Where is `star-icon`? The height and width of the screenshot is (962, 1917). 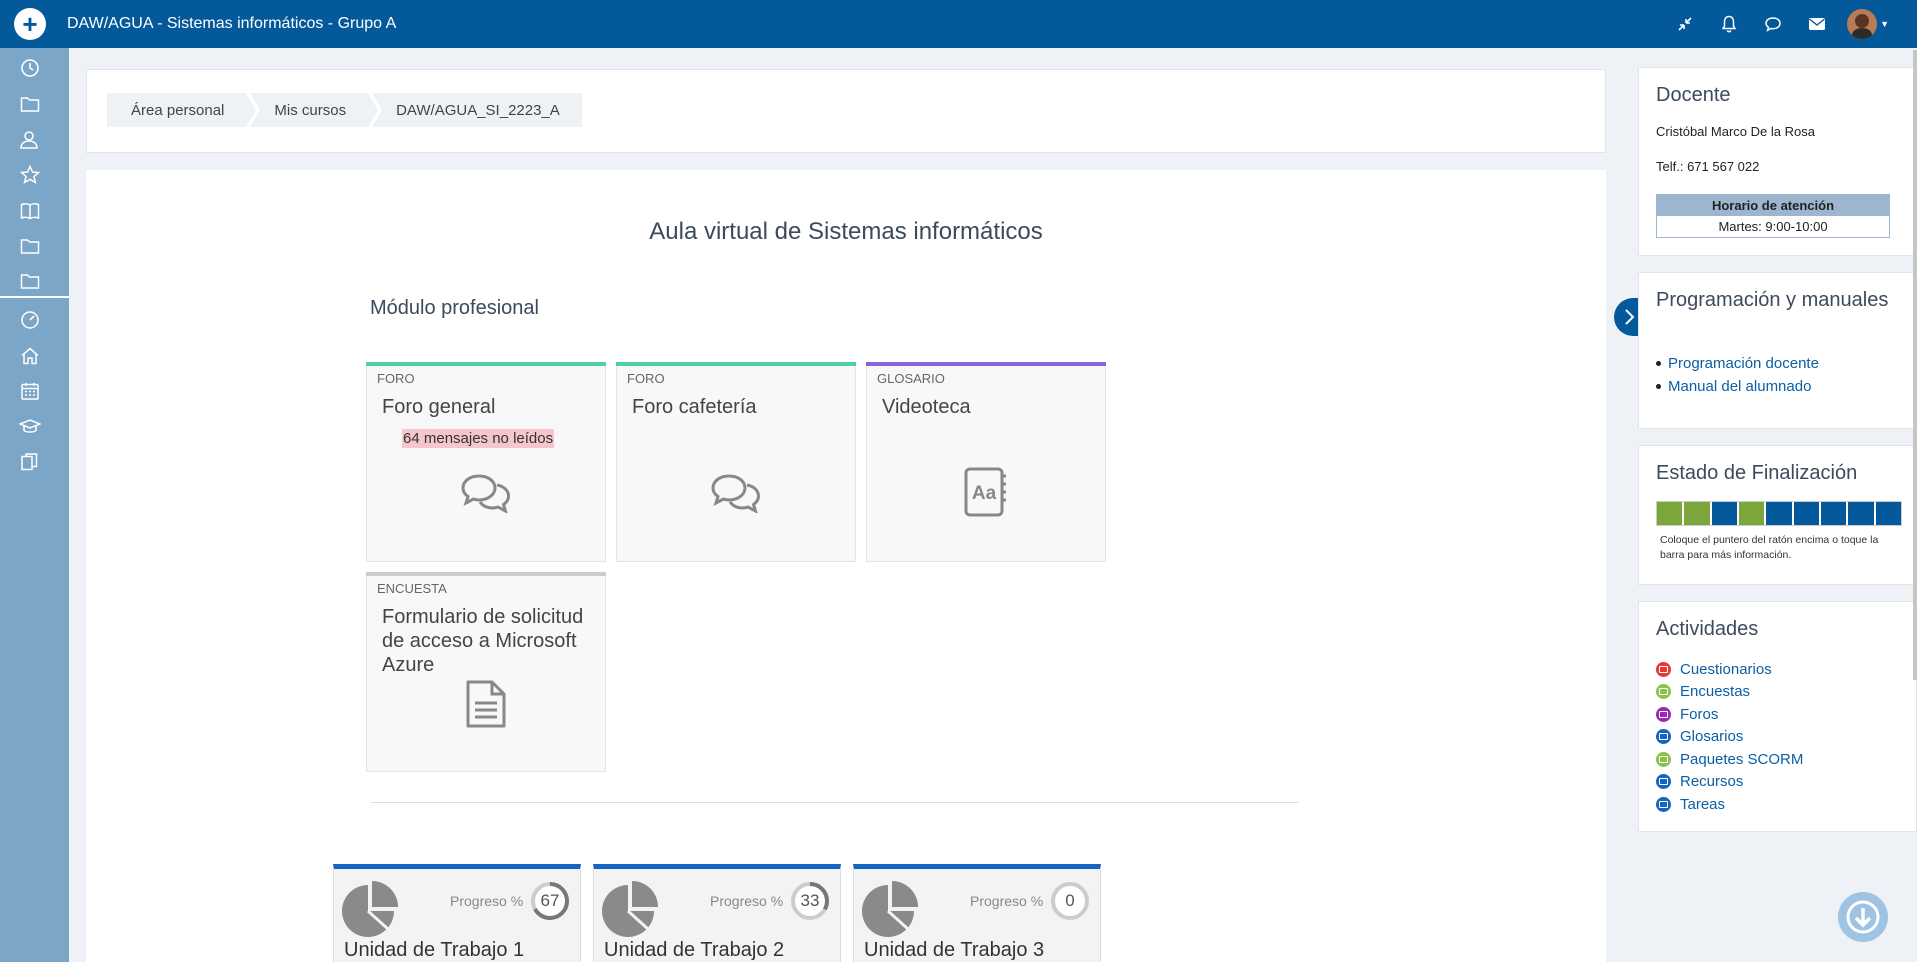
star-icon is located at coordinates (30, 175).